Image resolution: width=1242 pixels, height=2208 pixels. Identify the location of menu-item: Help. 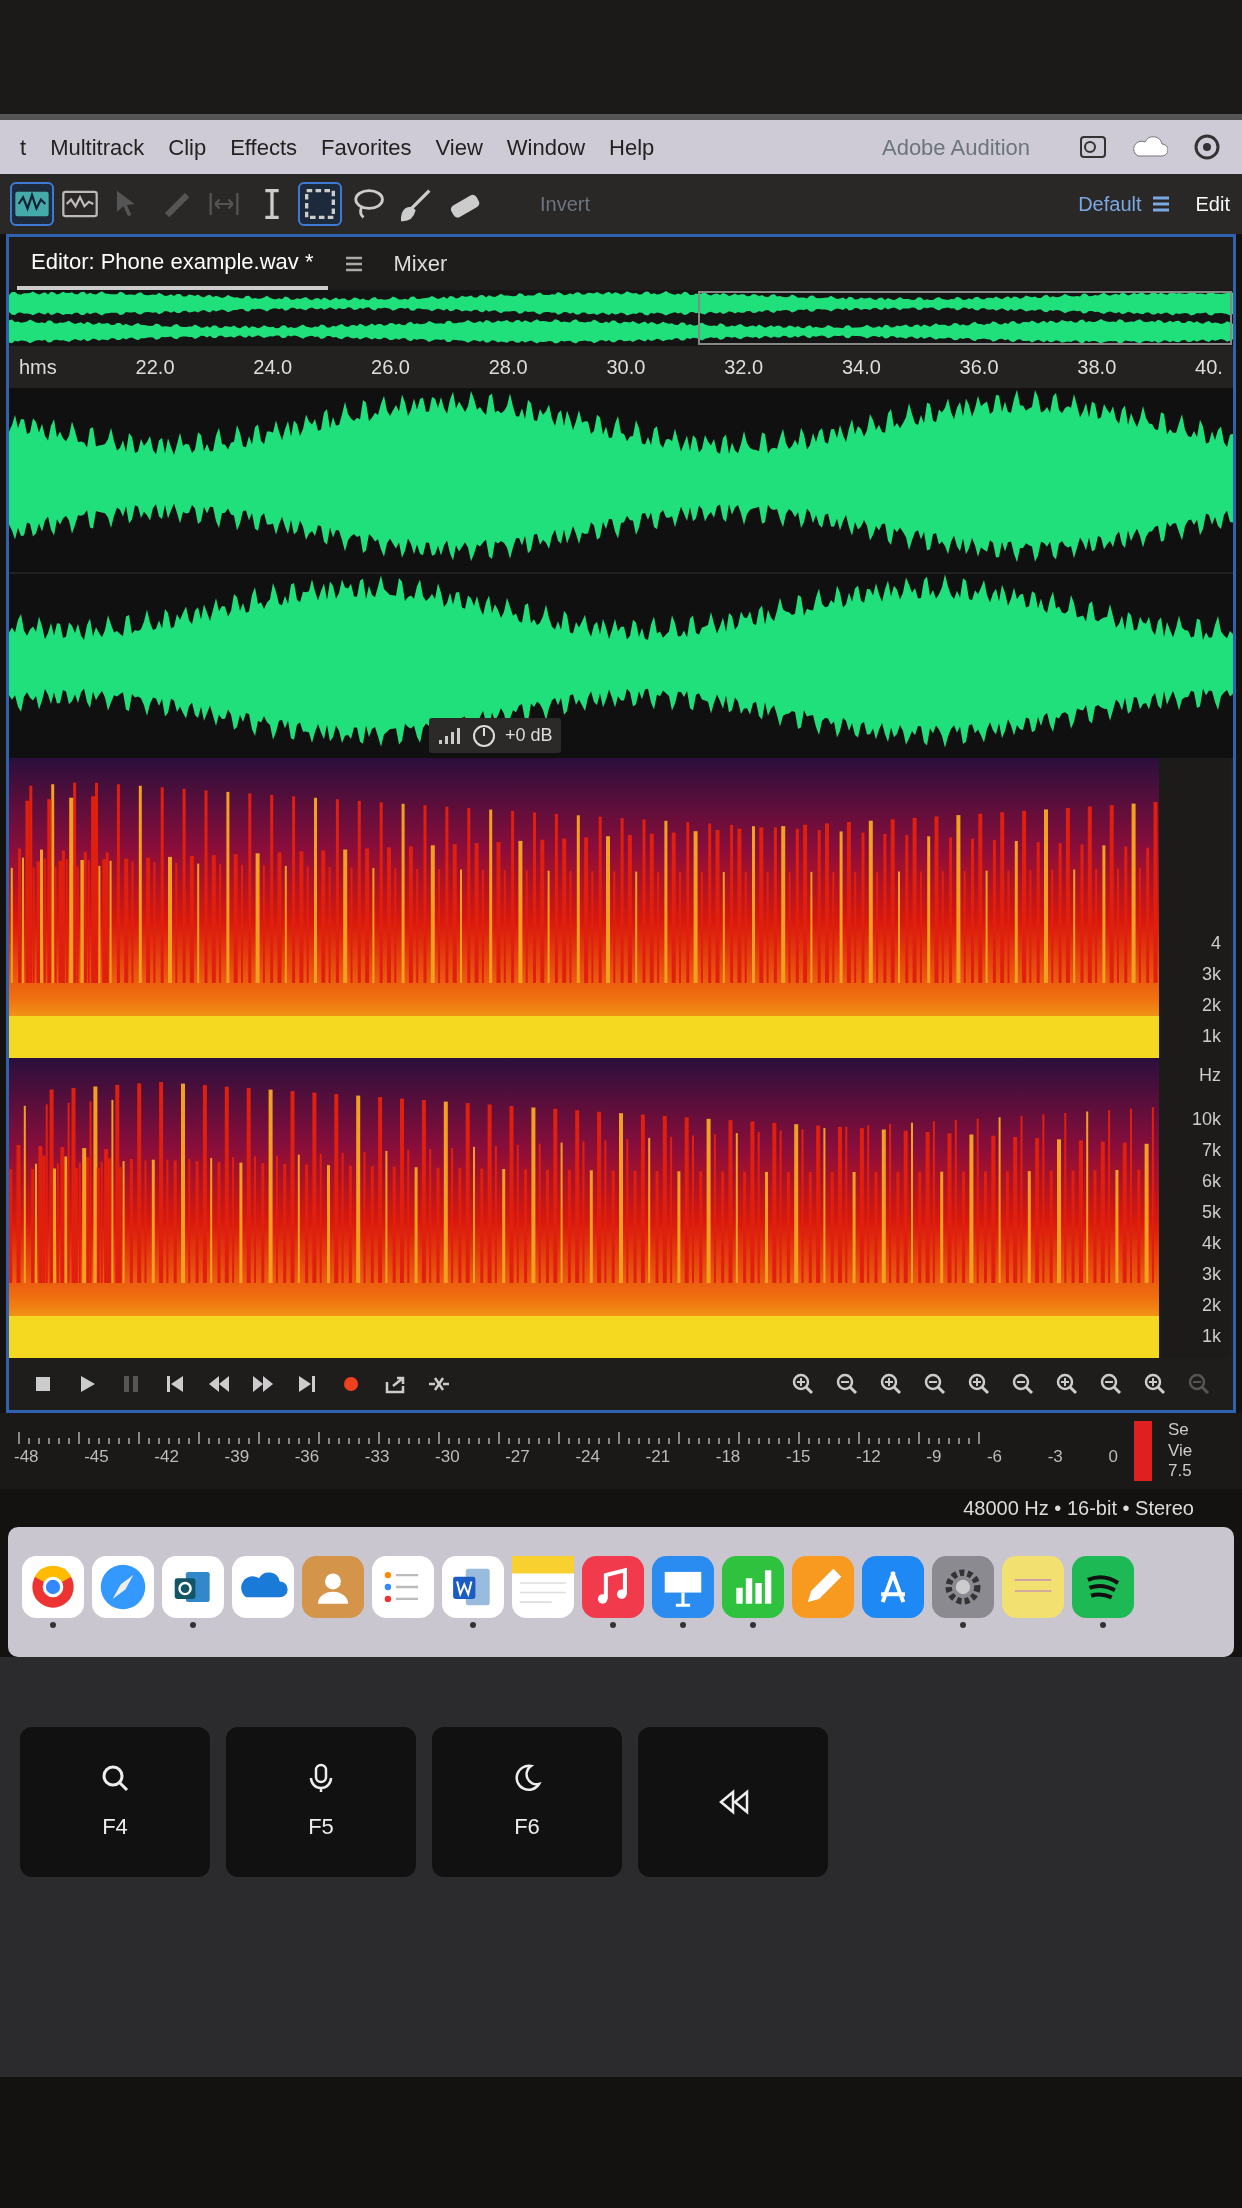
(632, 147).